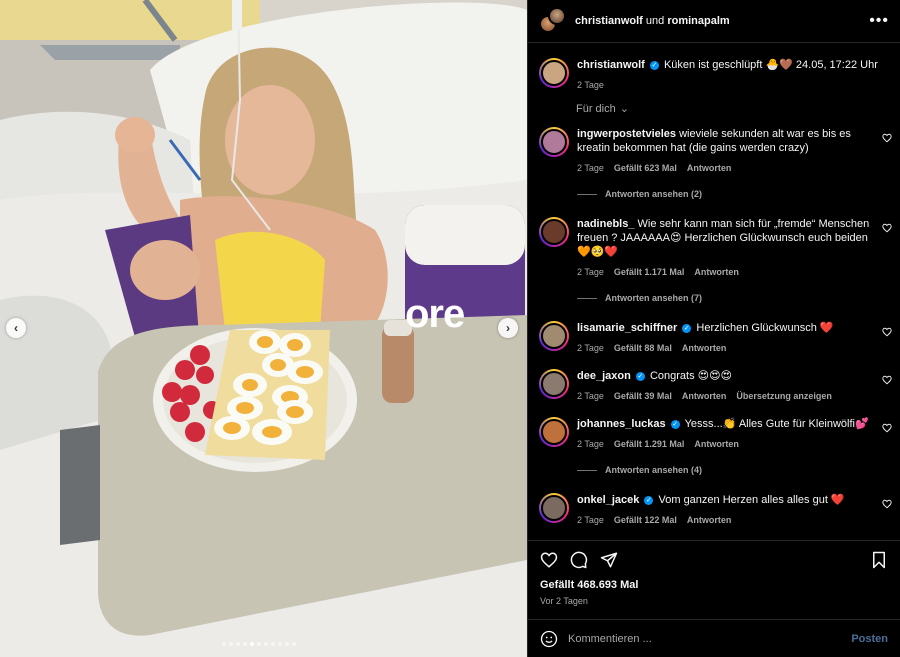  What do you see at coordinates (609, 21) in the screenshot?
I see `author-username: christianwolf` at bounding box center [609, 21].